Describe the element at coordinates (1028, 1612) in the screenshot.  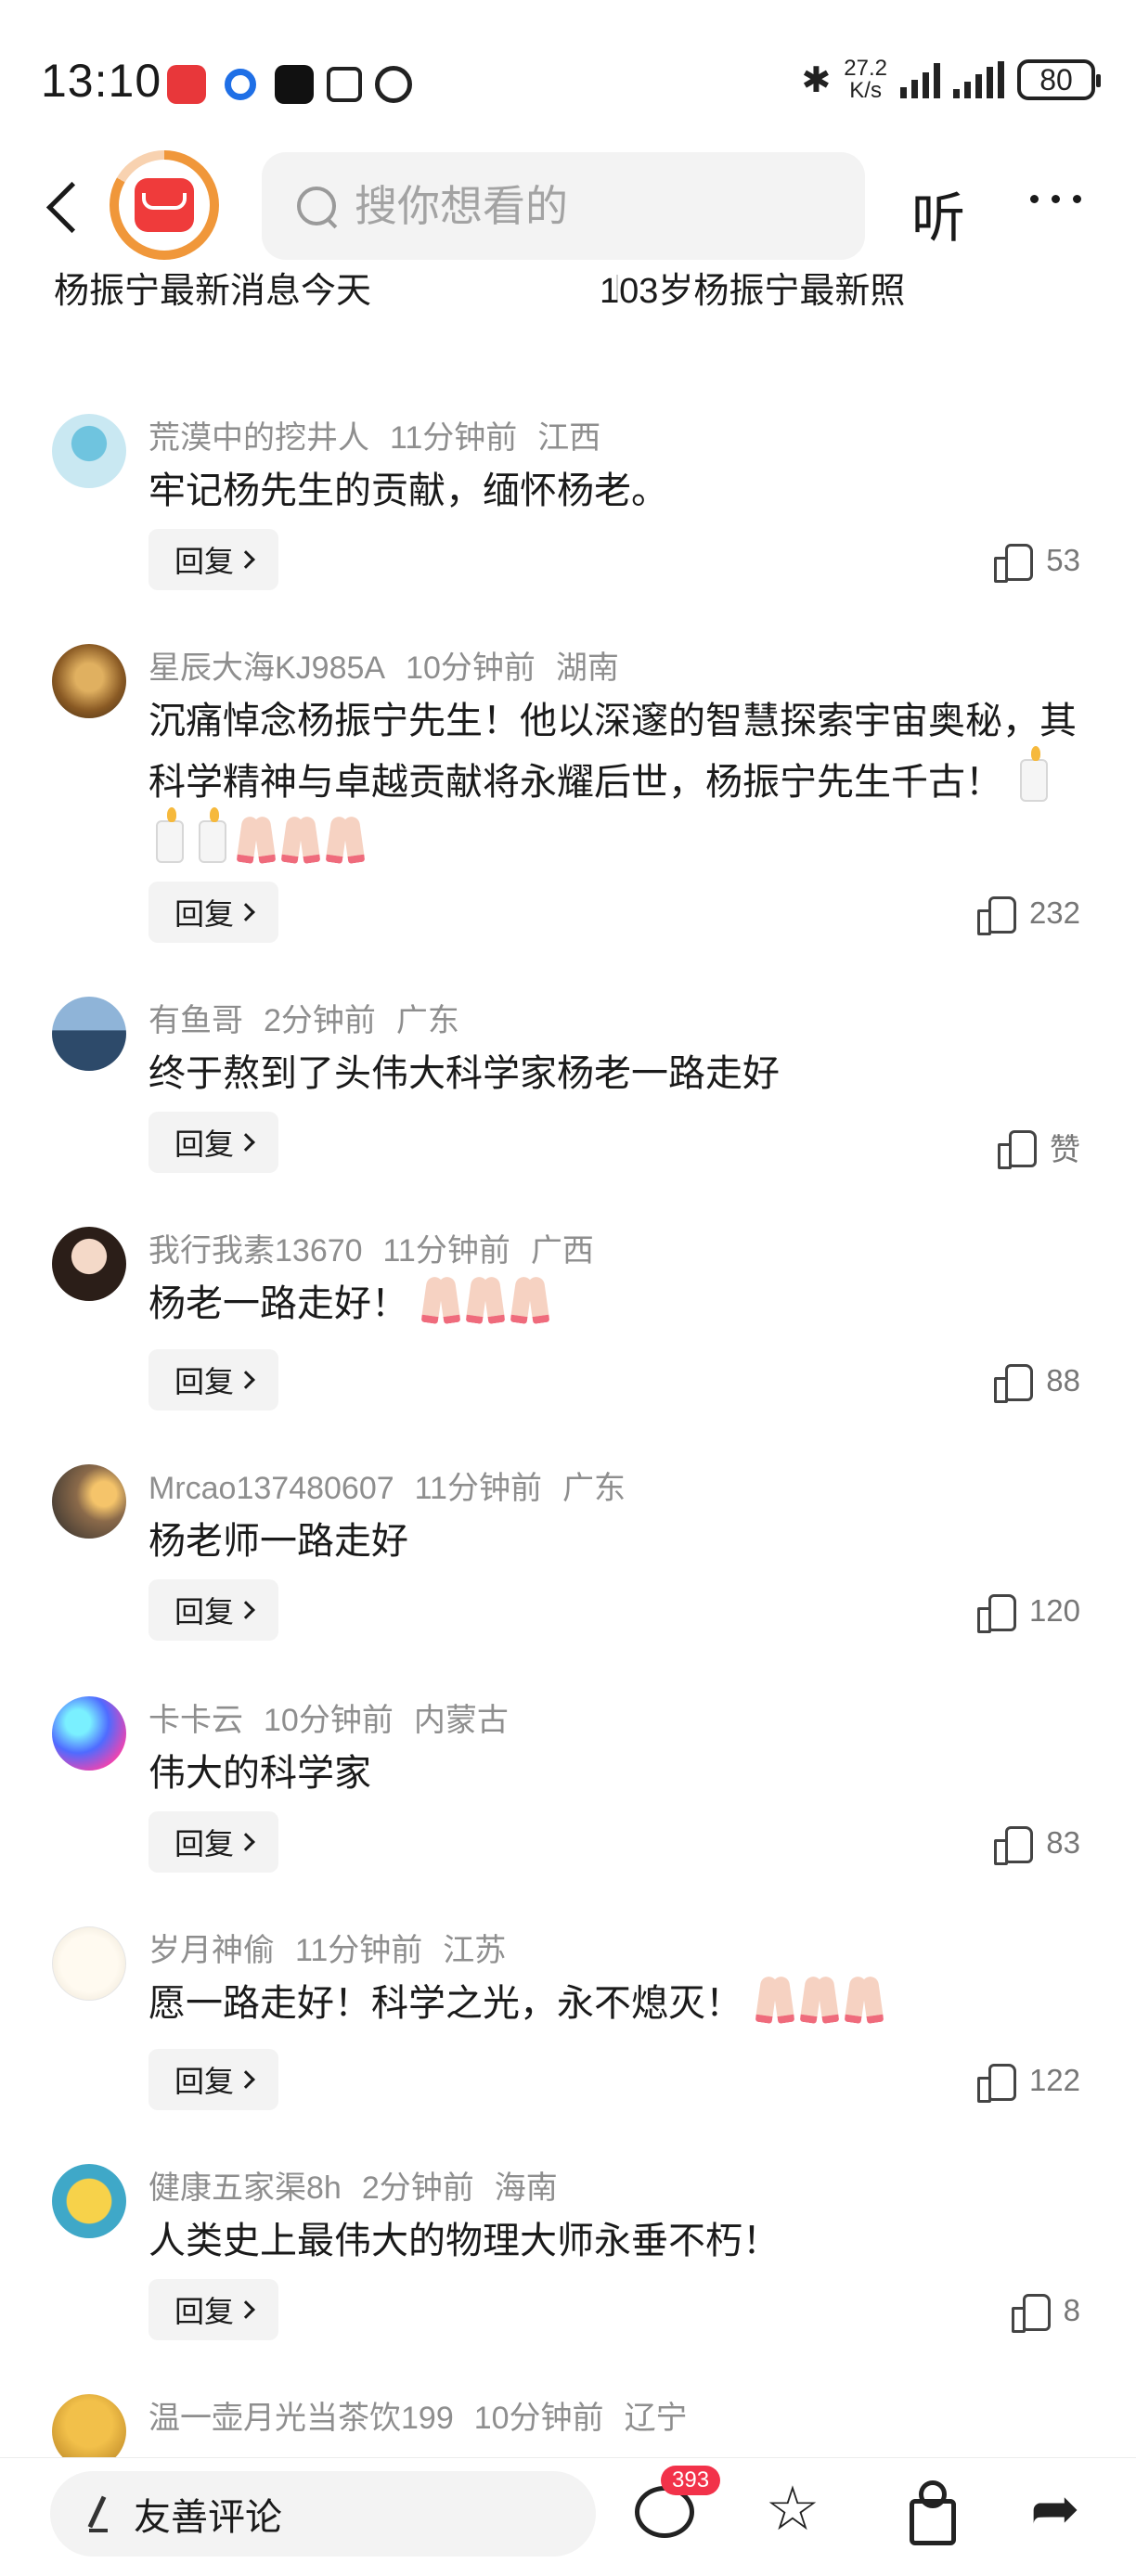
I see `like-button: 120` at that location.